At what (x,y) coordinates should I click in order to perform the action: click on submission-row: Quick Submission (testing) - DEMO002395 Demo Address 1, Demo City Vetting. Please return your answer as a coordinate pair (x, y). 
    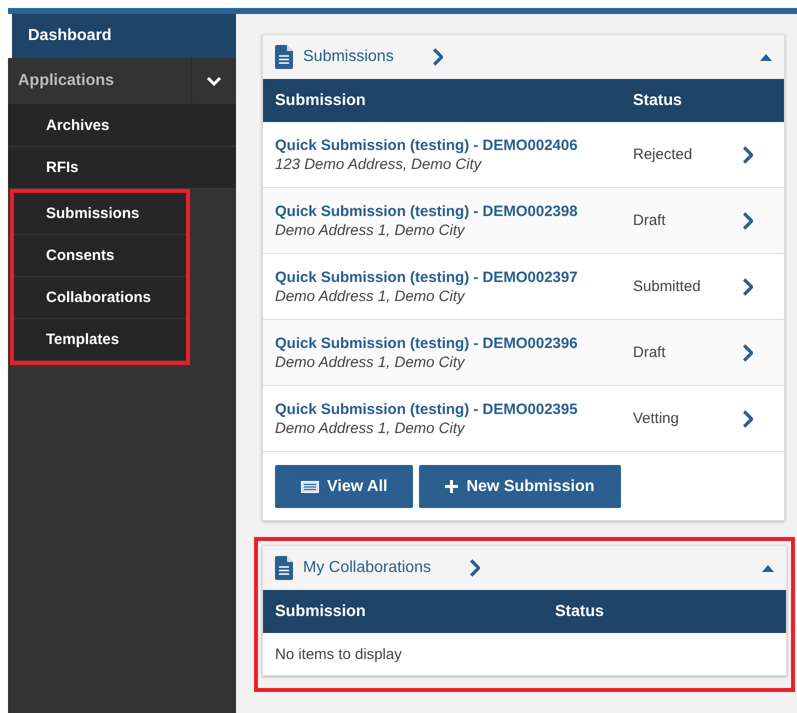
    Looking at the image, I should click on (523, 419).